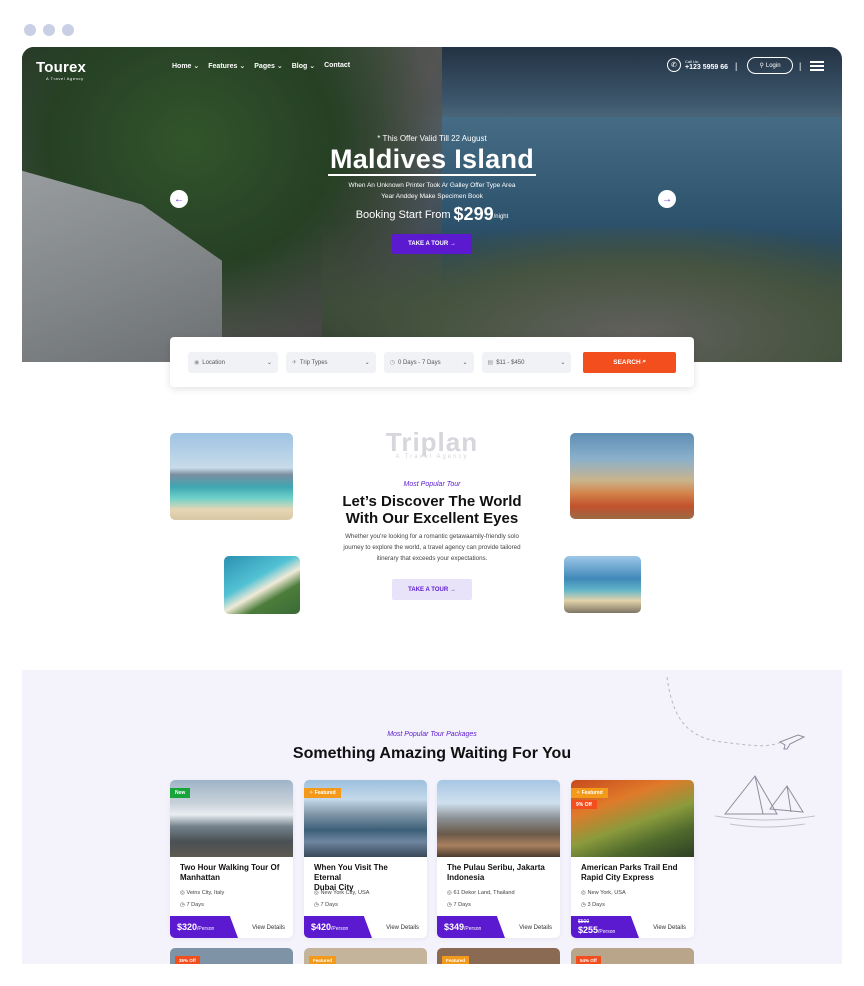 The height and width of the screenshot is (986, 864). What do you see at coordinates (629, 362) in the screenshot?
I see `search-button: SEARCH ⌕` at bounding box center [629, 362].